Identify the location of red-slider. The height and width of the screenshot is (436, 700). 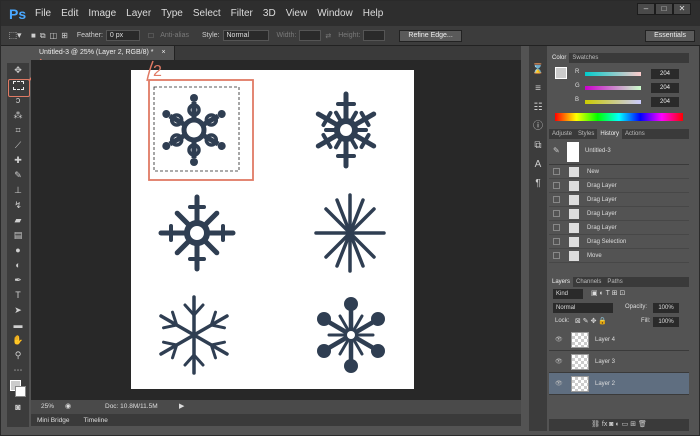
(613, 74).